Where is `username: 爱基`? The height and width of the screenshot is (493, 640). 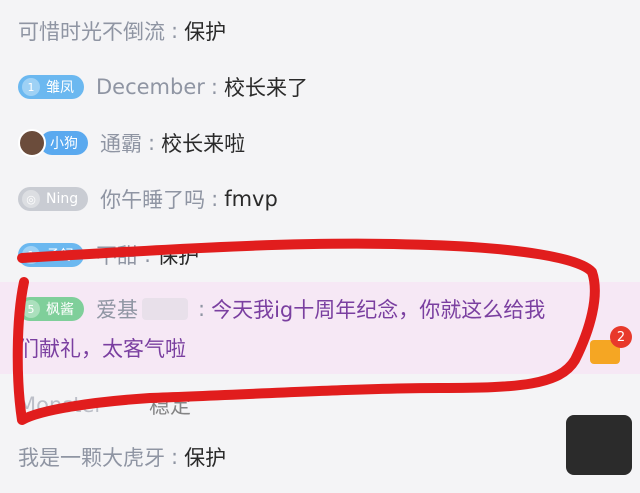 username: 爱基 is located at coordinates (117, 309).